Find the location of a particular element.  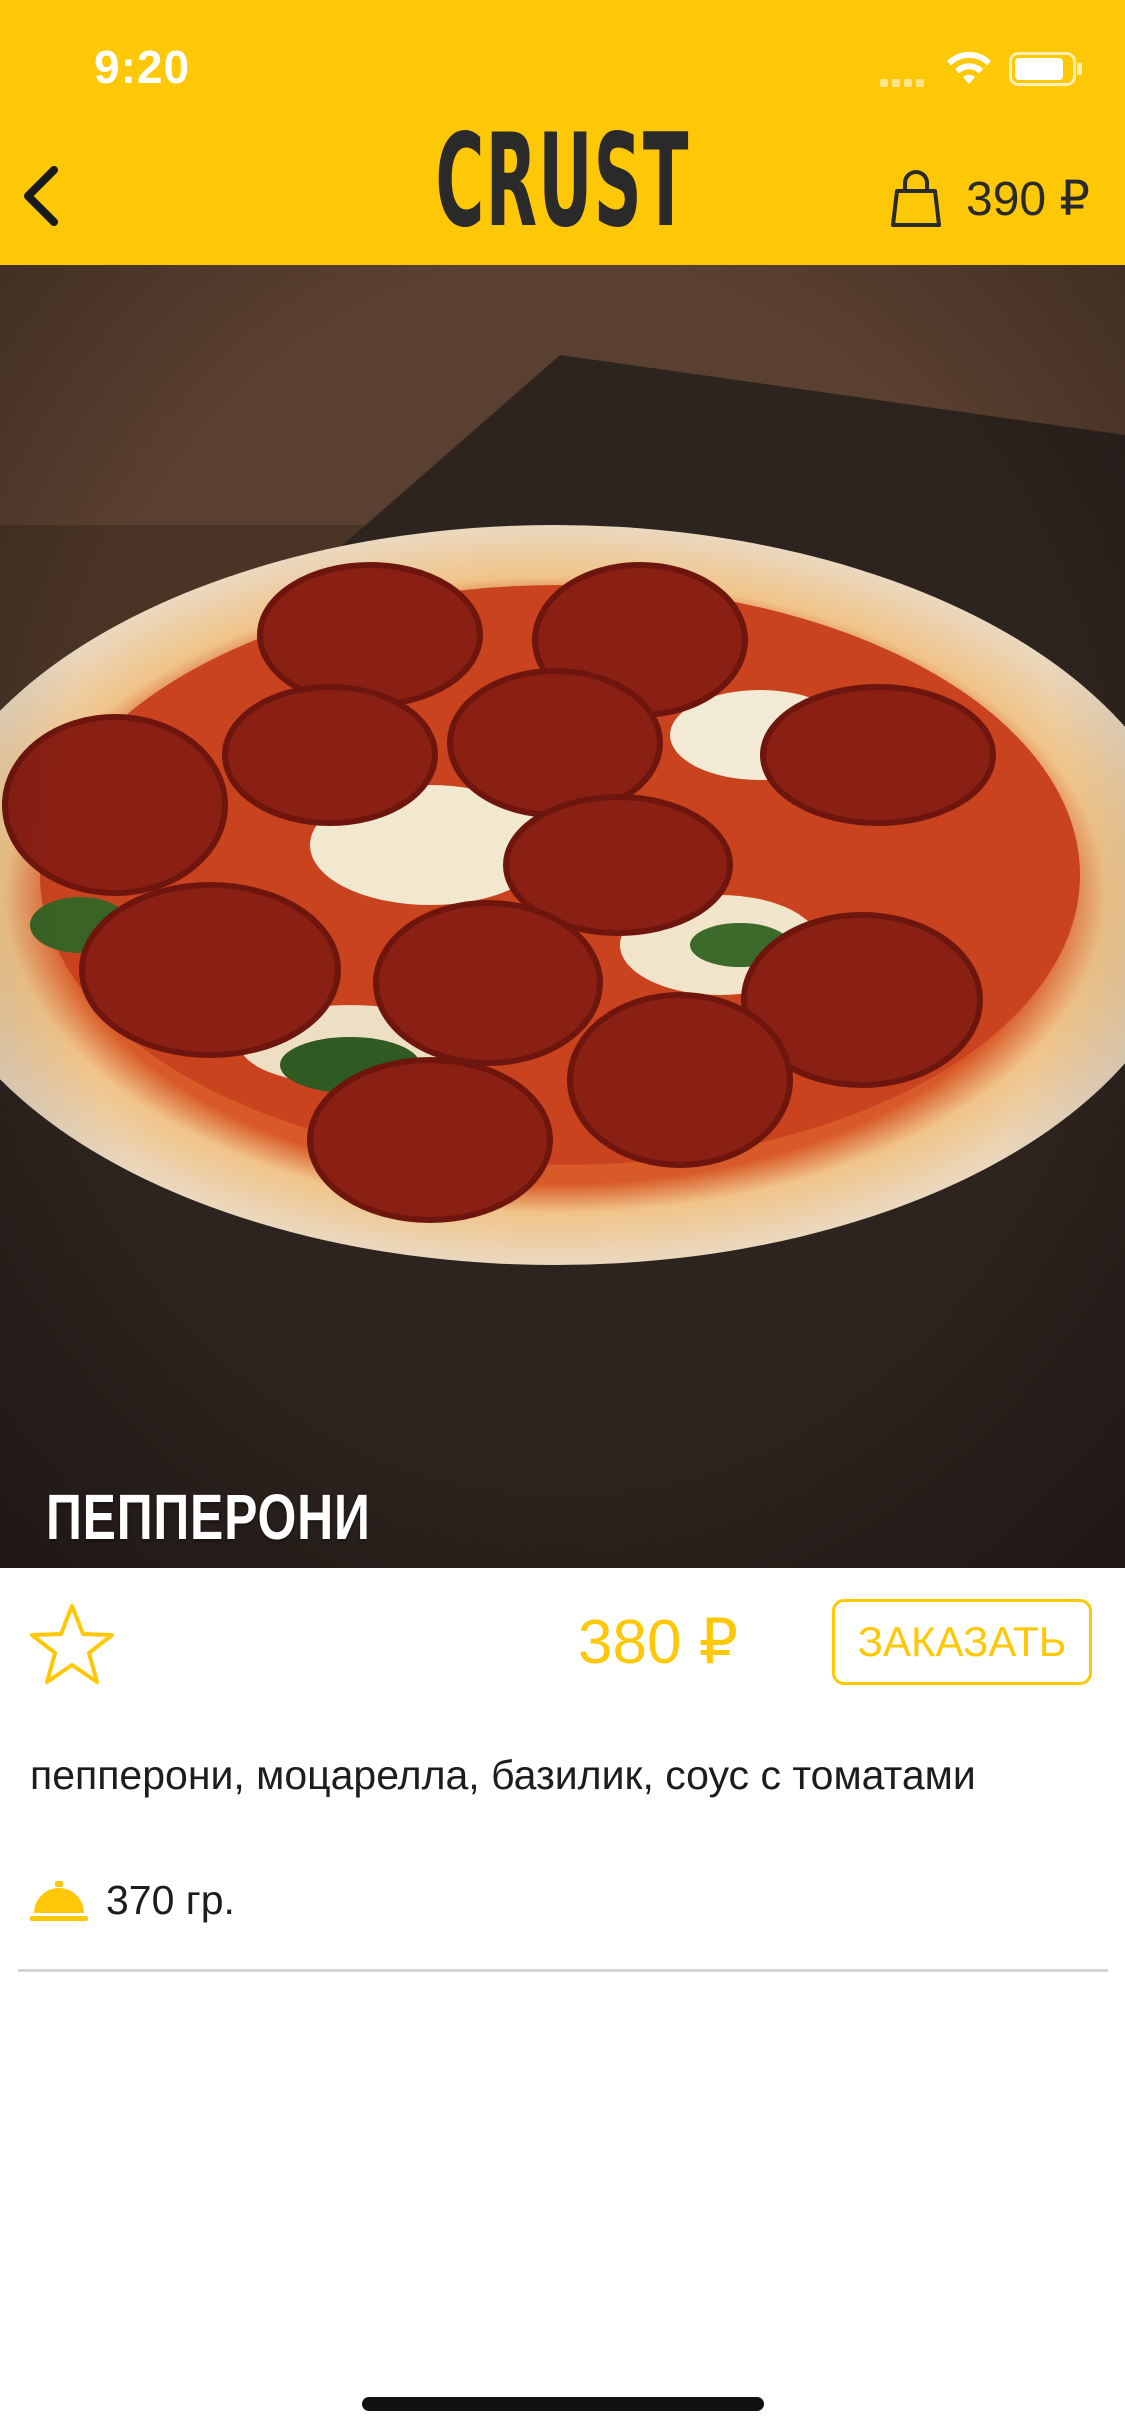

product-title: ПЕППЕРОНИ is located at coordinates (208, 1517).